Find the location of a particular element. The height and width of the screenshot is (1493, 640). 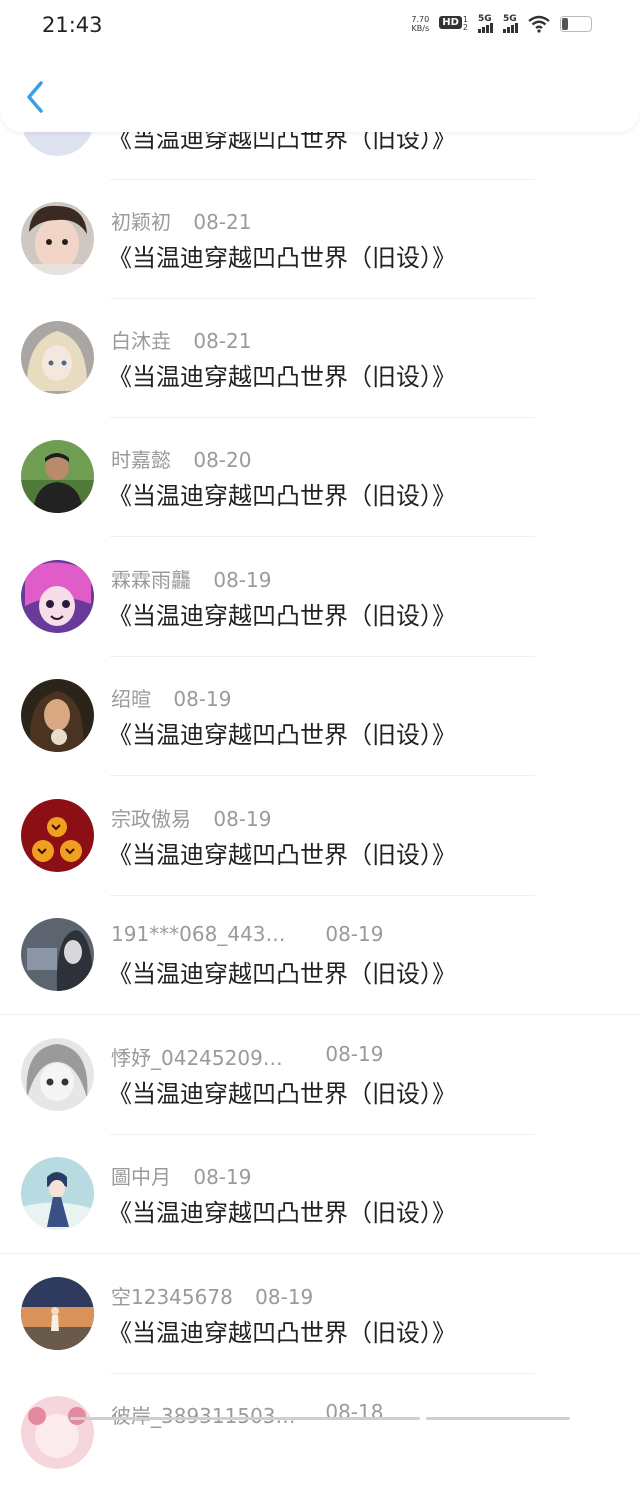

comment-meta: 霖霖雨龘 08-19 is located at coordinates (191, 578).